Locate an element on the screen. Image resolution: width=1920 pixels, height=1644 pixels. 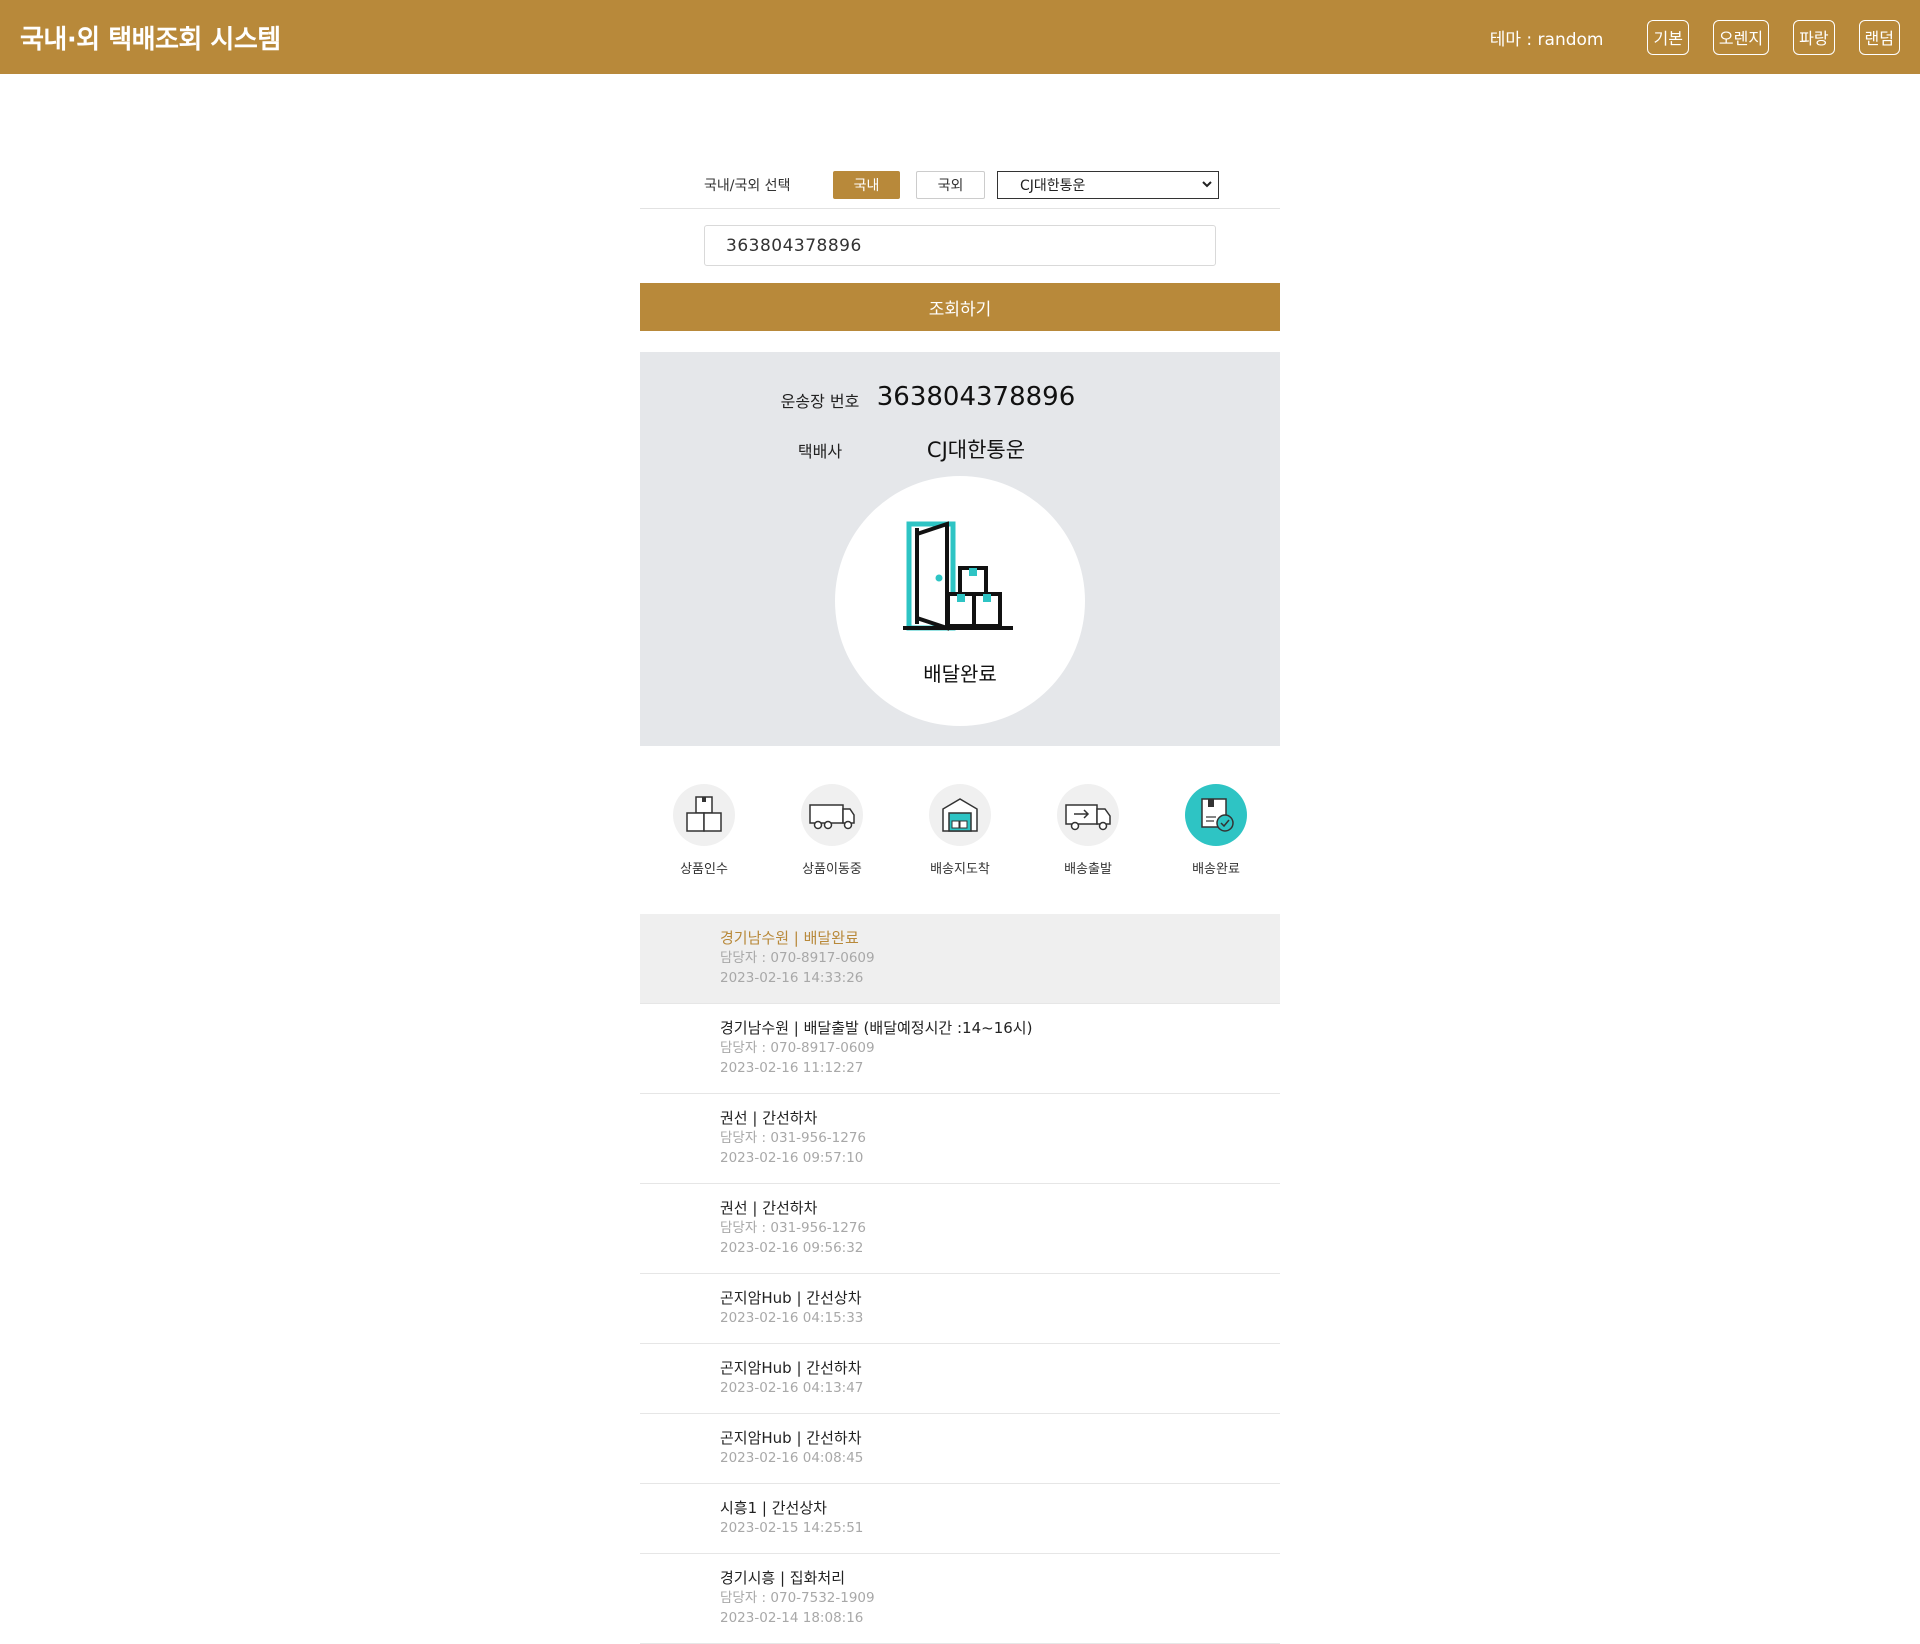
theme-button-default: 기본 is located at coordinates (1668, 37).